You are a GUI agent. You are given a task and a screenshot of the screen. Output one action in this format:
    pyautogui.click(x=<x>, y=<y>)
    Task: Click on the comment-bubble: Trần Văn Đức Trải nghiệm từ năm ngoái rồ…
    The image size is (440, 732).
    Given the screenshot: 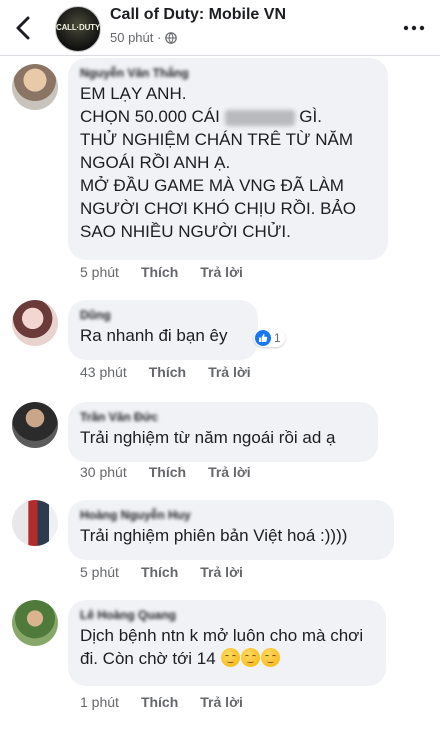 What is the action you would take?
    pyautogui.click(x=223, y=432)
    